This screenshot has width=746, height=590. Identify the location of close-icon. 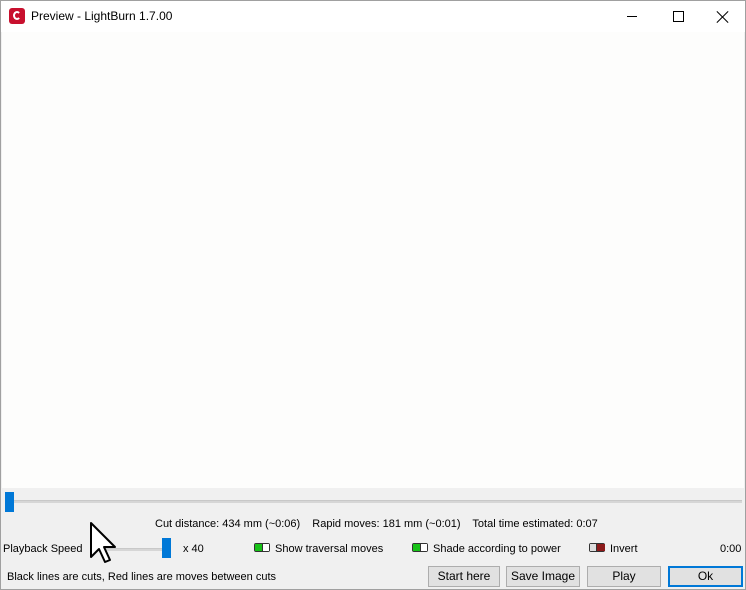
(723, 17).